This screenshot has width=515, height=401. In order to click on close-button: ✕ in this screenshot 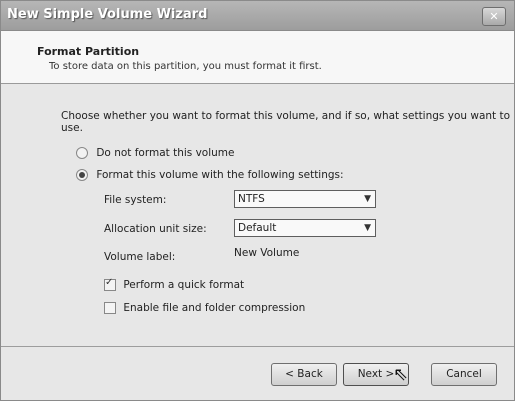, I will do `click(494, 16)`.